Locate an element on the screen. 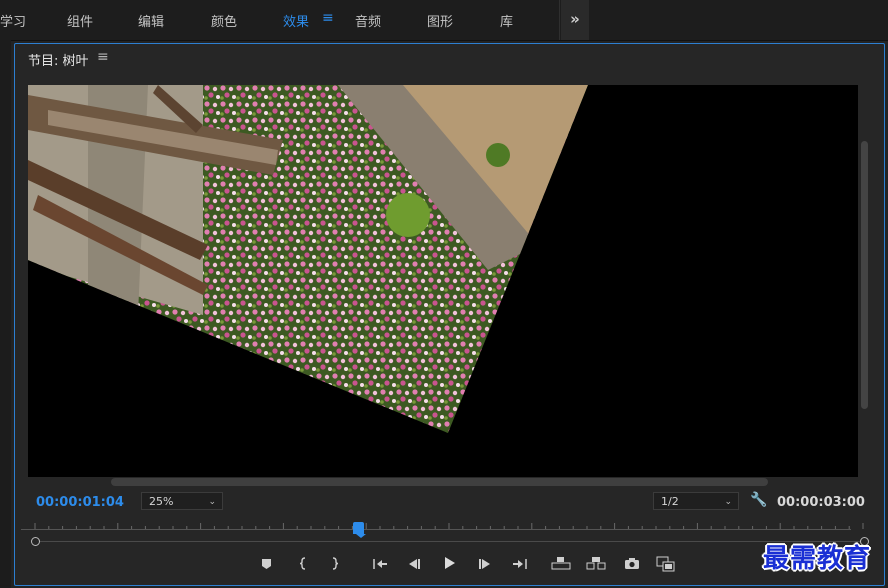 This screenshot has height=588, width=888. tab-graphics: 图形 is located at coordinates (440, 20).